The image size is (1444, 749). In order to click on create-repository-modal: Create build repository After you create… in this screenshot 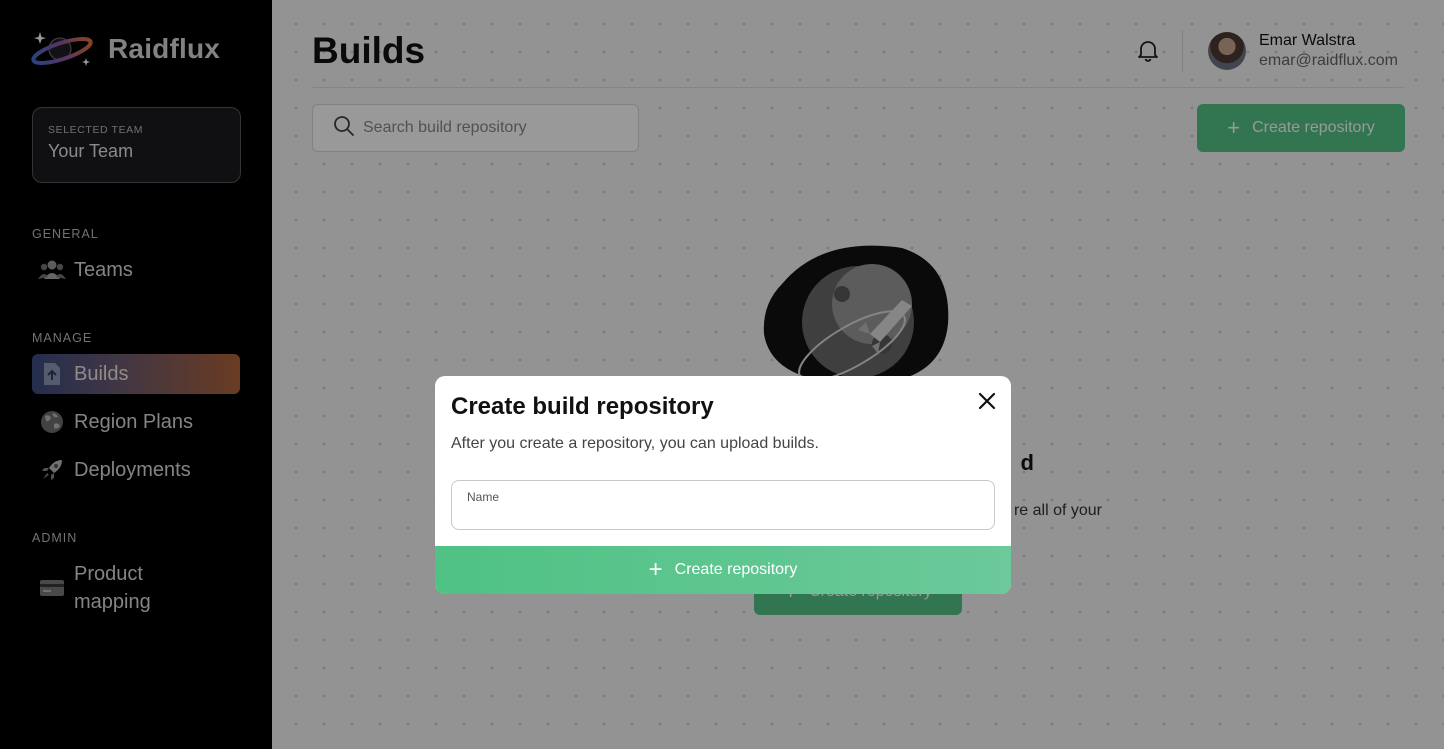, I will do `click(723, 485)`.